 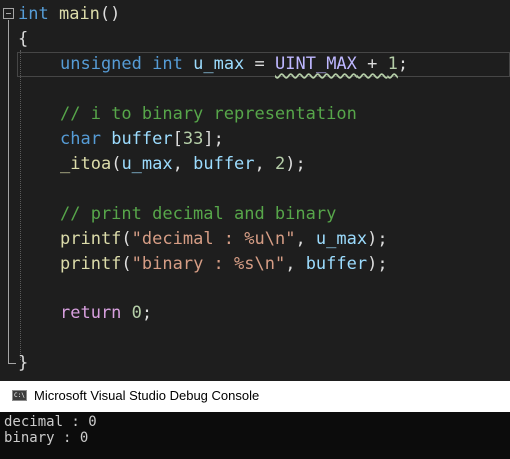 What do you see at coordinates (193, 139) in the screenshot?
I see `number: 33` at bounding box center [193, 139].